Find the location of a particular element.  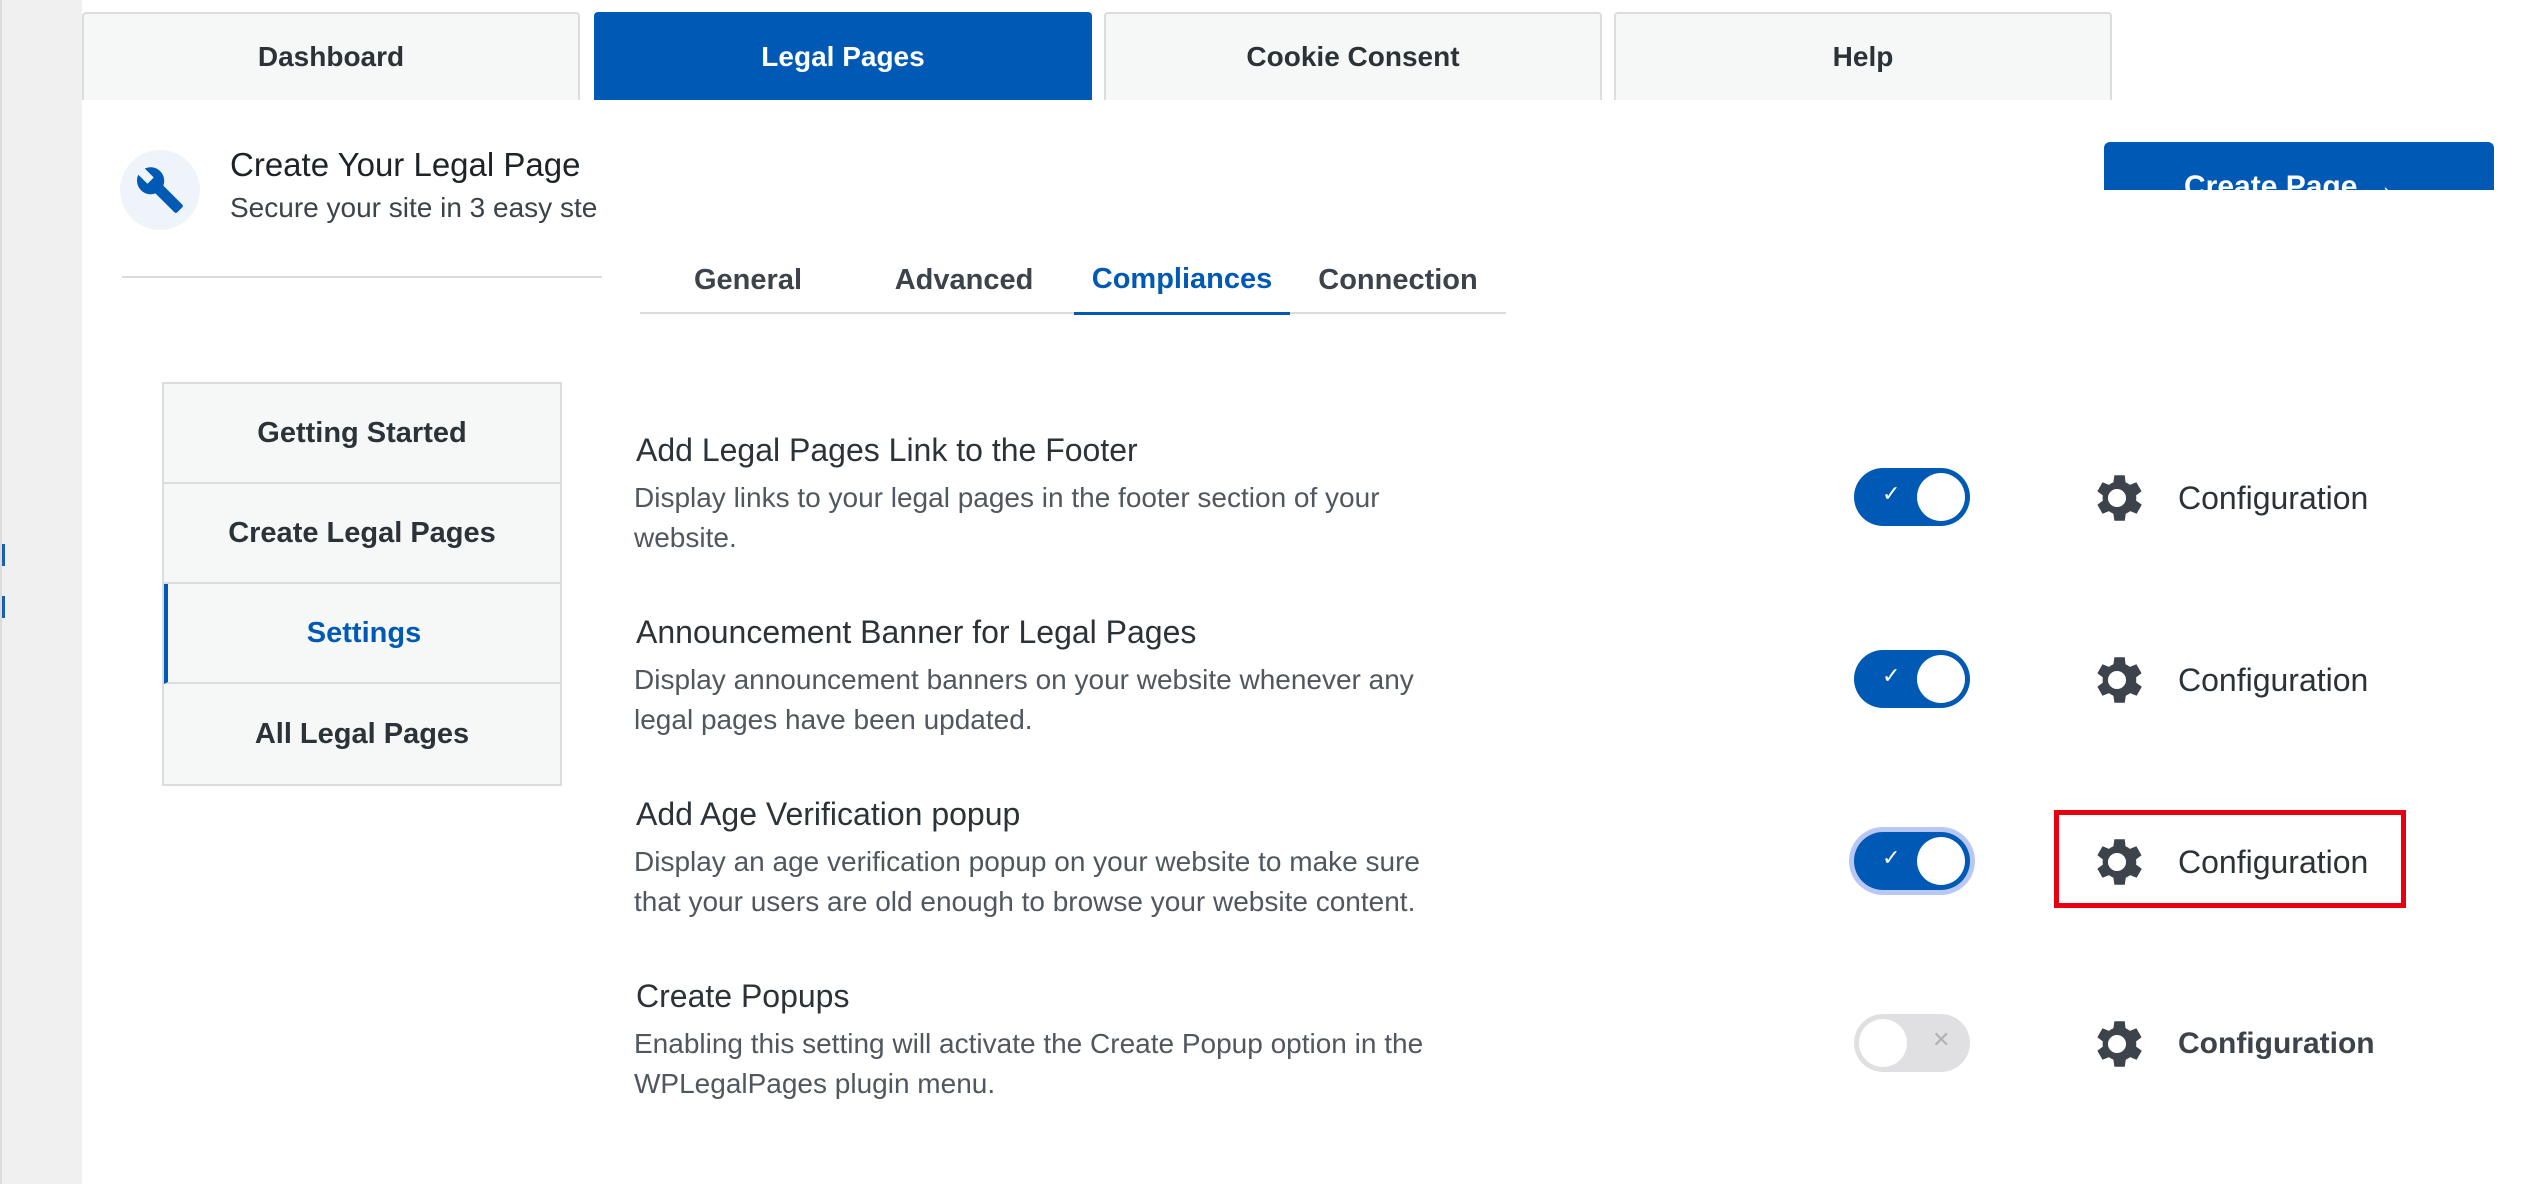

tab-general: General is located at coordinates (748, 280).